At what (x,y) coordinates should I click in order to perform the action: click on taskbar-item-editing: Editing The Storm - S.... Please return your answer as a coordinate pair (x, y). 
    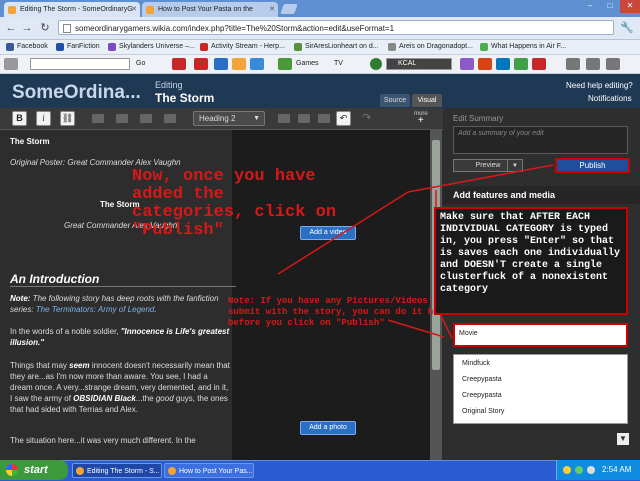
    Looking at the image, I should click on (117, 470).